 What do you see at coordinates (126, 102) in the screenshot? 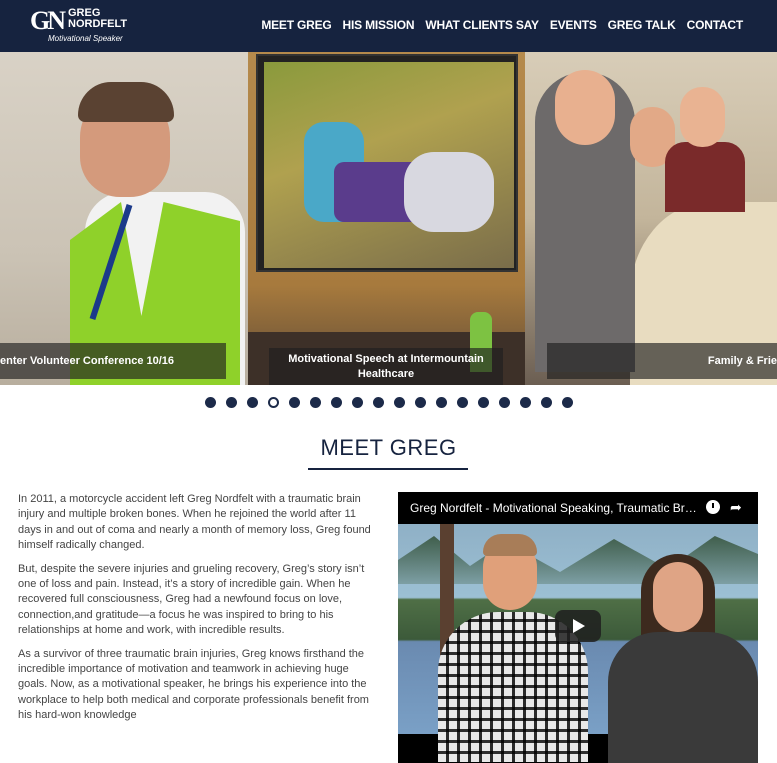
I see `photo-hair` at bounding box center [126, 102].